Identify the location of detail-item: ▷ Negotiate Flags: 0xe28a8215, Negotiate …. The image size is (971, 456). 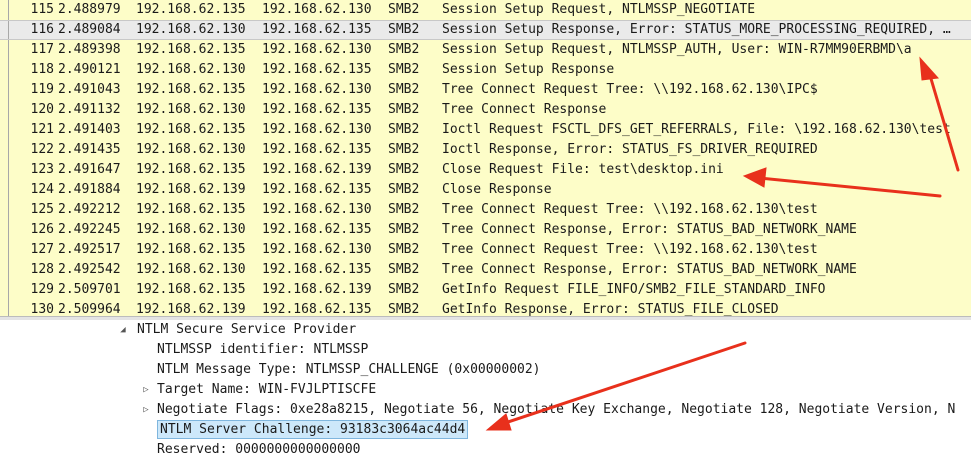
(485, 410).